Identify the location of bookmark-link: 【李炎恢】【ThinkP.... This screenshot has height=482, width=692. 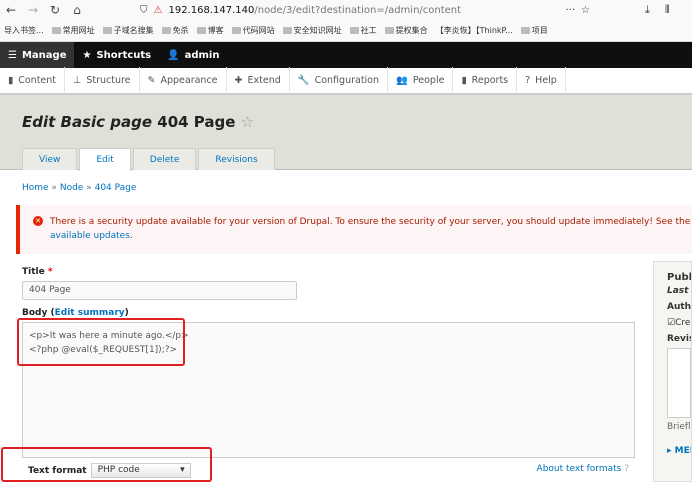
(474, 30).